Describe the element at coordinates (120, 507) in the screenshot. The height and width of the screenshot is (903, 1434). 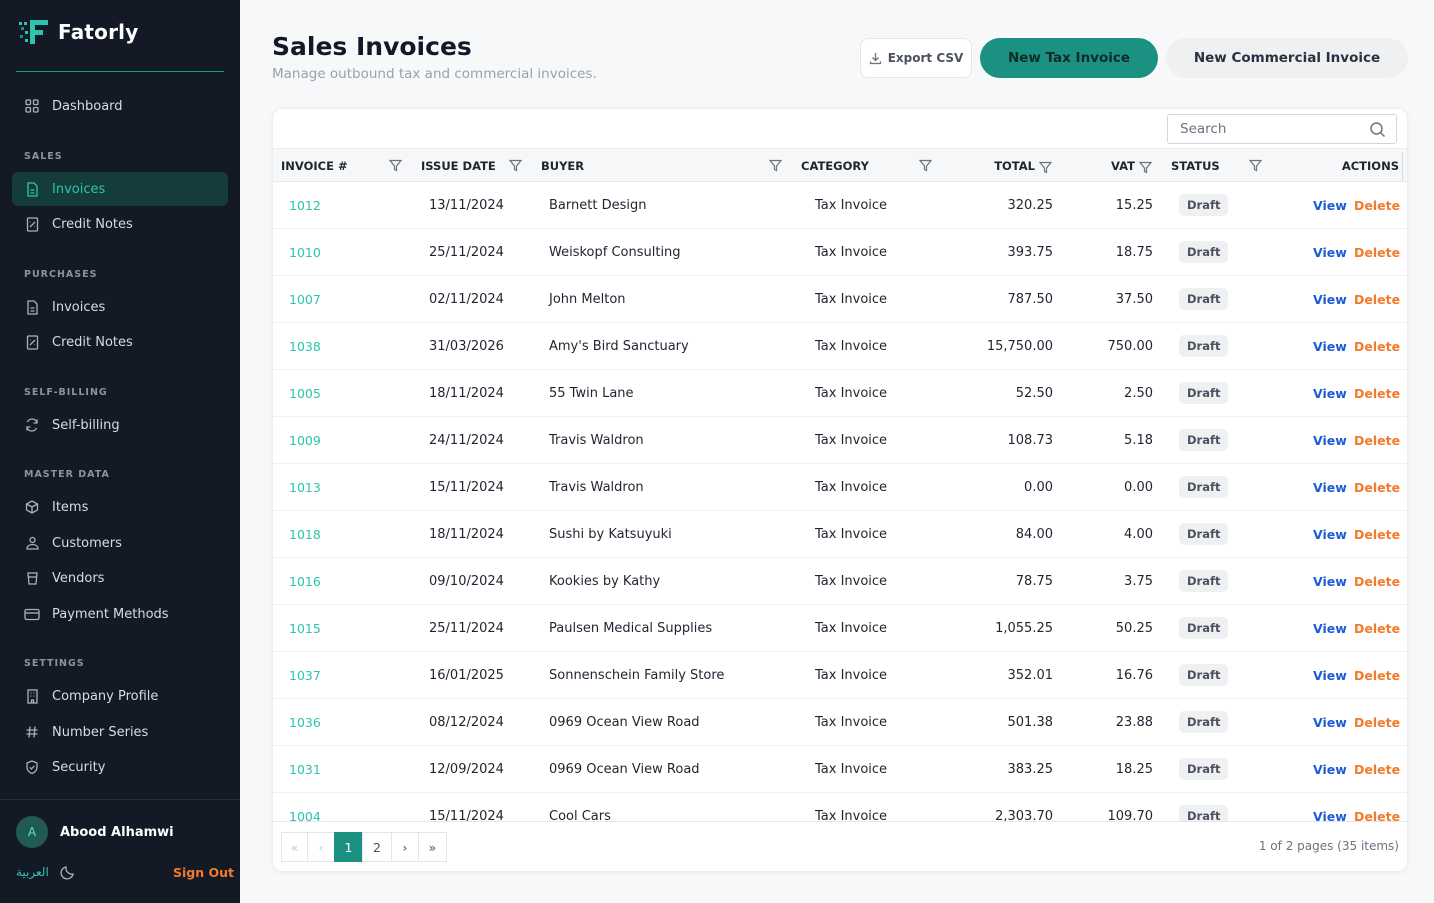
I see `sidebar-item-items: Items` at that location.